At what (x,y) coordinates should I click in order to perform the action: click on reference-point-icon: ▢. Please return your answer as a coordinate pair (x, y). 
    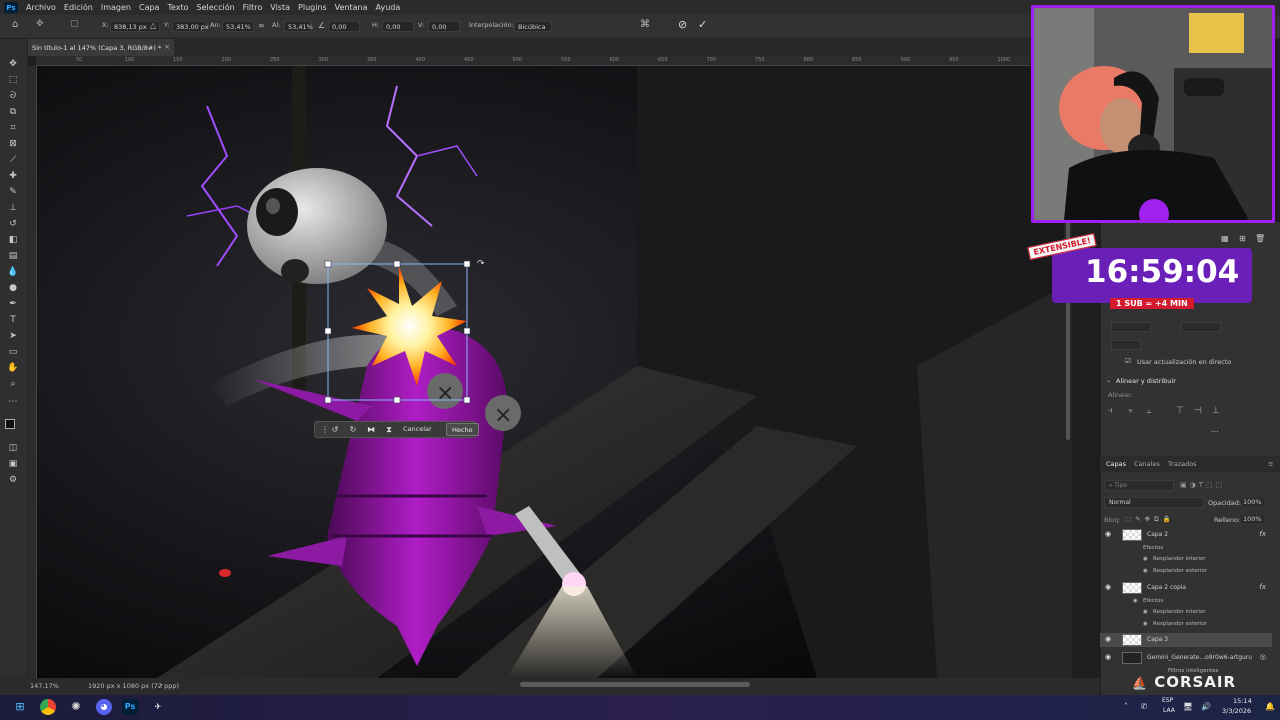
    Looking at the image, I should click on (74, 24).